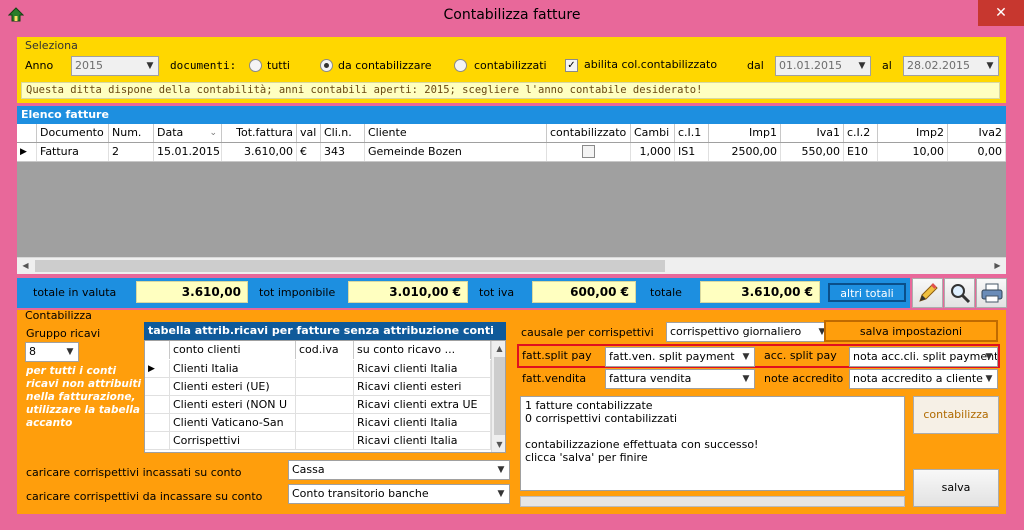  Describe the element at coordinates (911, 331) in the screenshot. I see `salva-impostazioni-button: salva impostazioni` at that location.